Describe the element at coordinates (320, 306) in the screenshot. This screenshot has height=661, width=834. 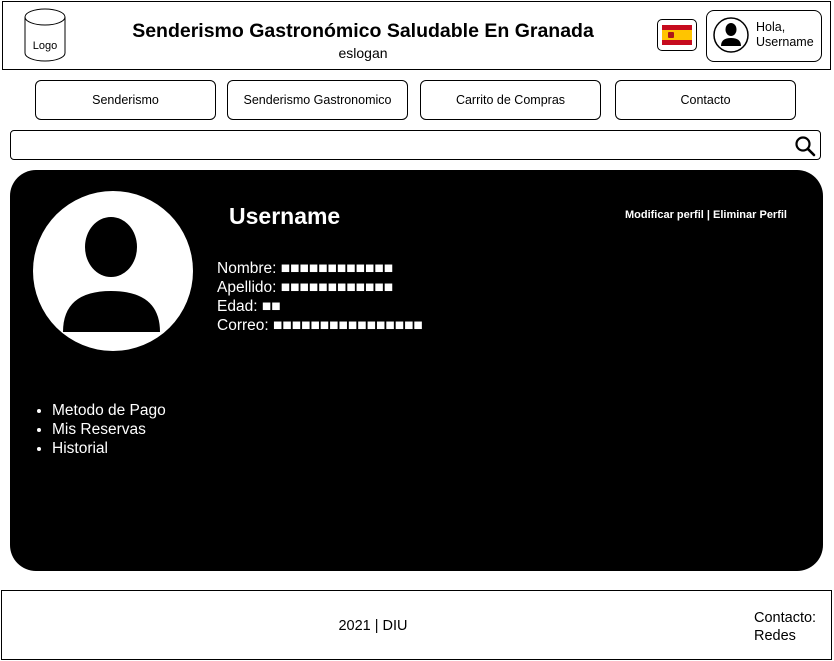
I see `field-edad: Edad: ■■` at that location.